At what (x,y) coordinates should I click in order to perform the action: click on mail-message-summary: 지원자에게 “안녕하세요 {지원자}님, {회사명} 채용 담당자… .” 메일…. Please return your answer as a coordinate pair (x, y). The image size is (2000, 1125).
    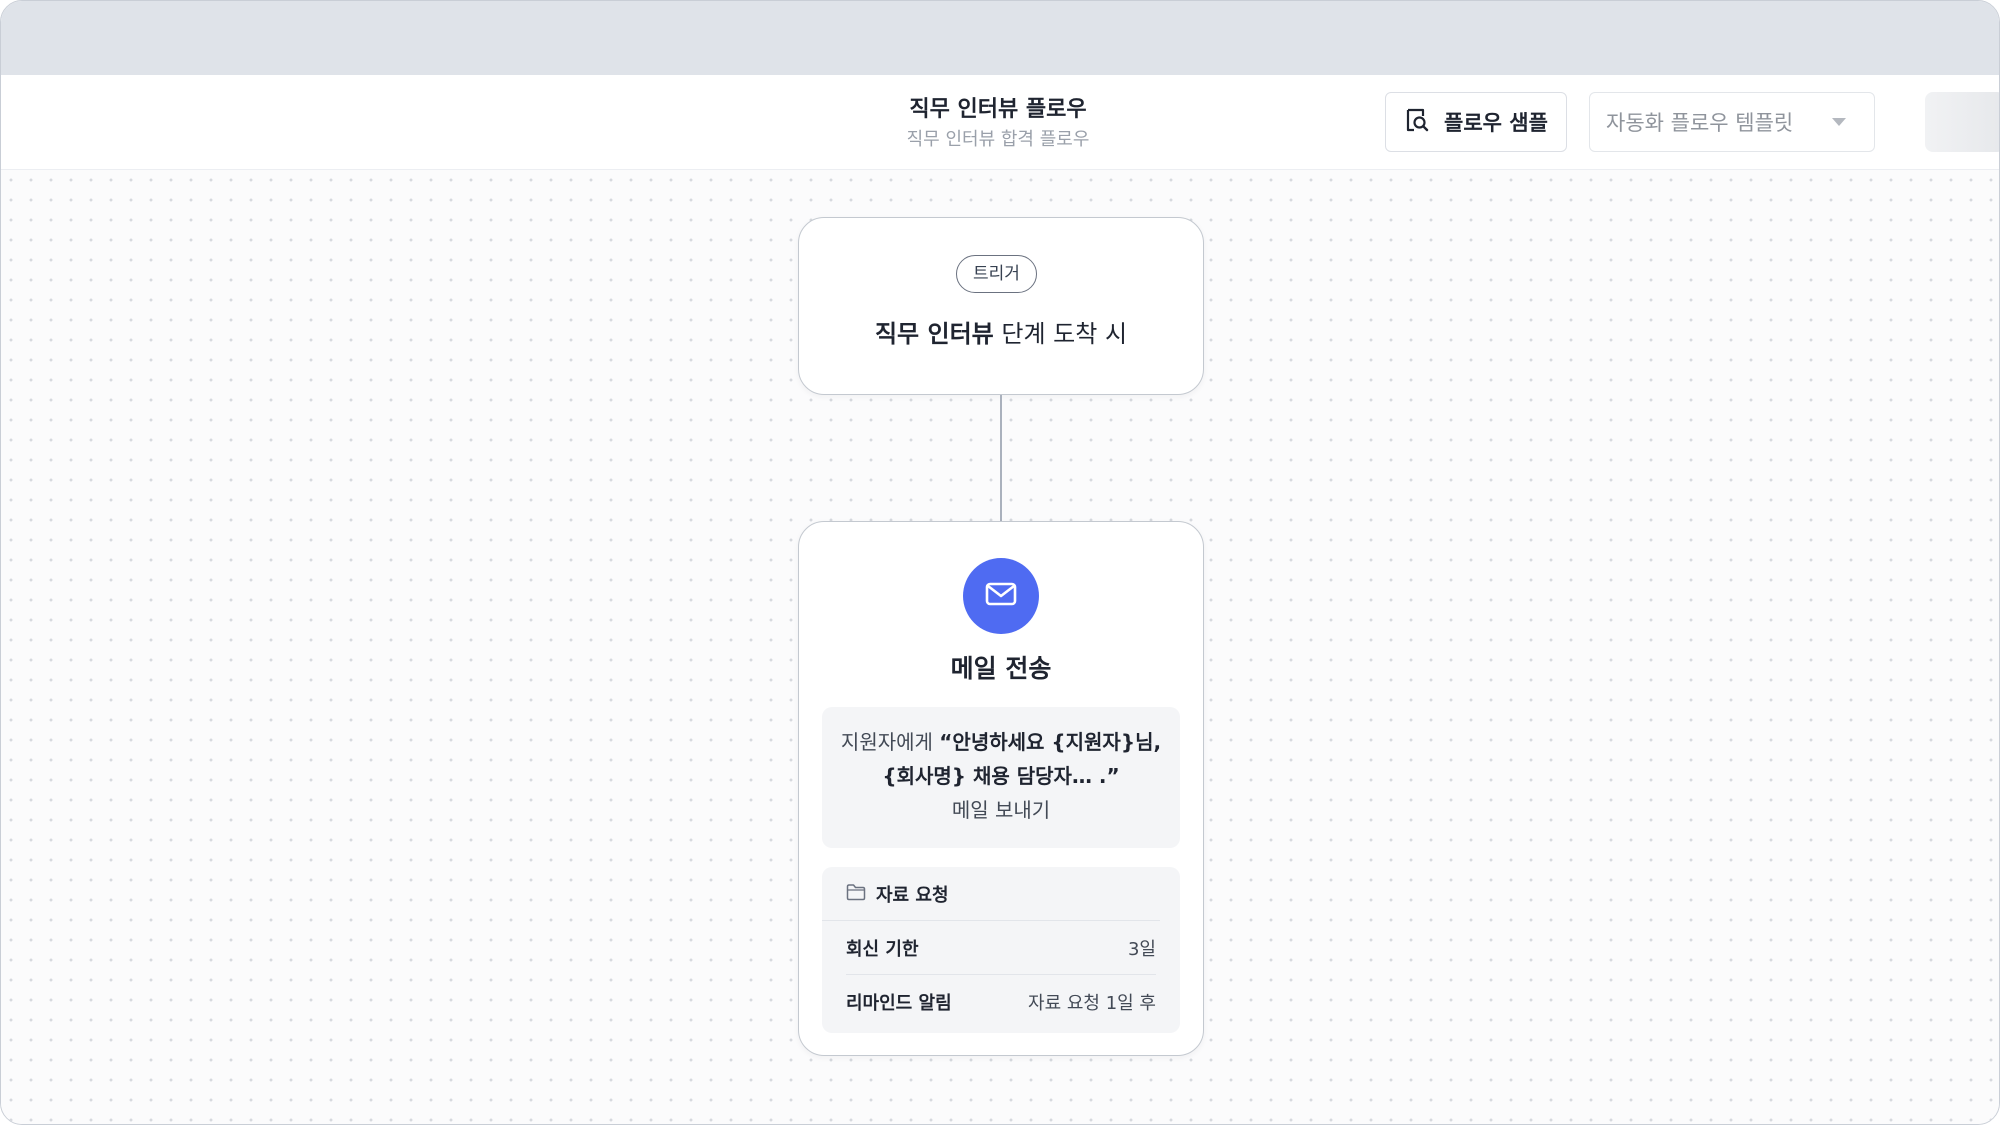
    Looking at the image, I should click on (1001, 777).